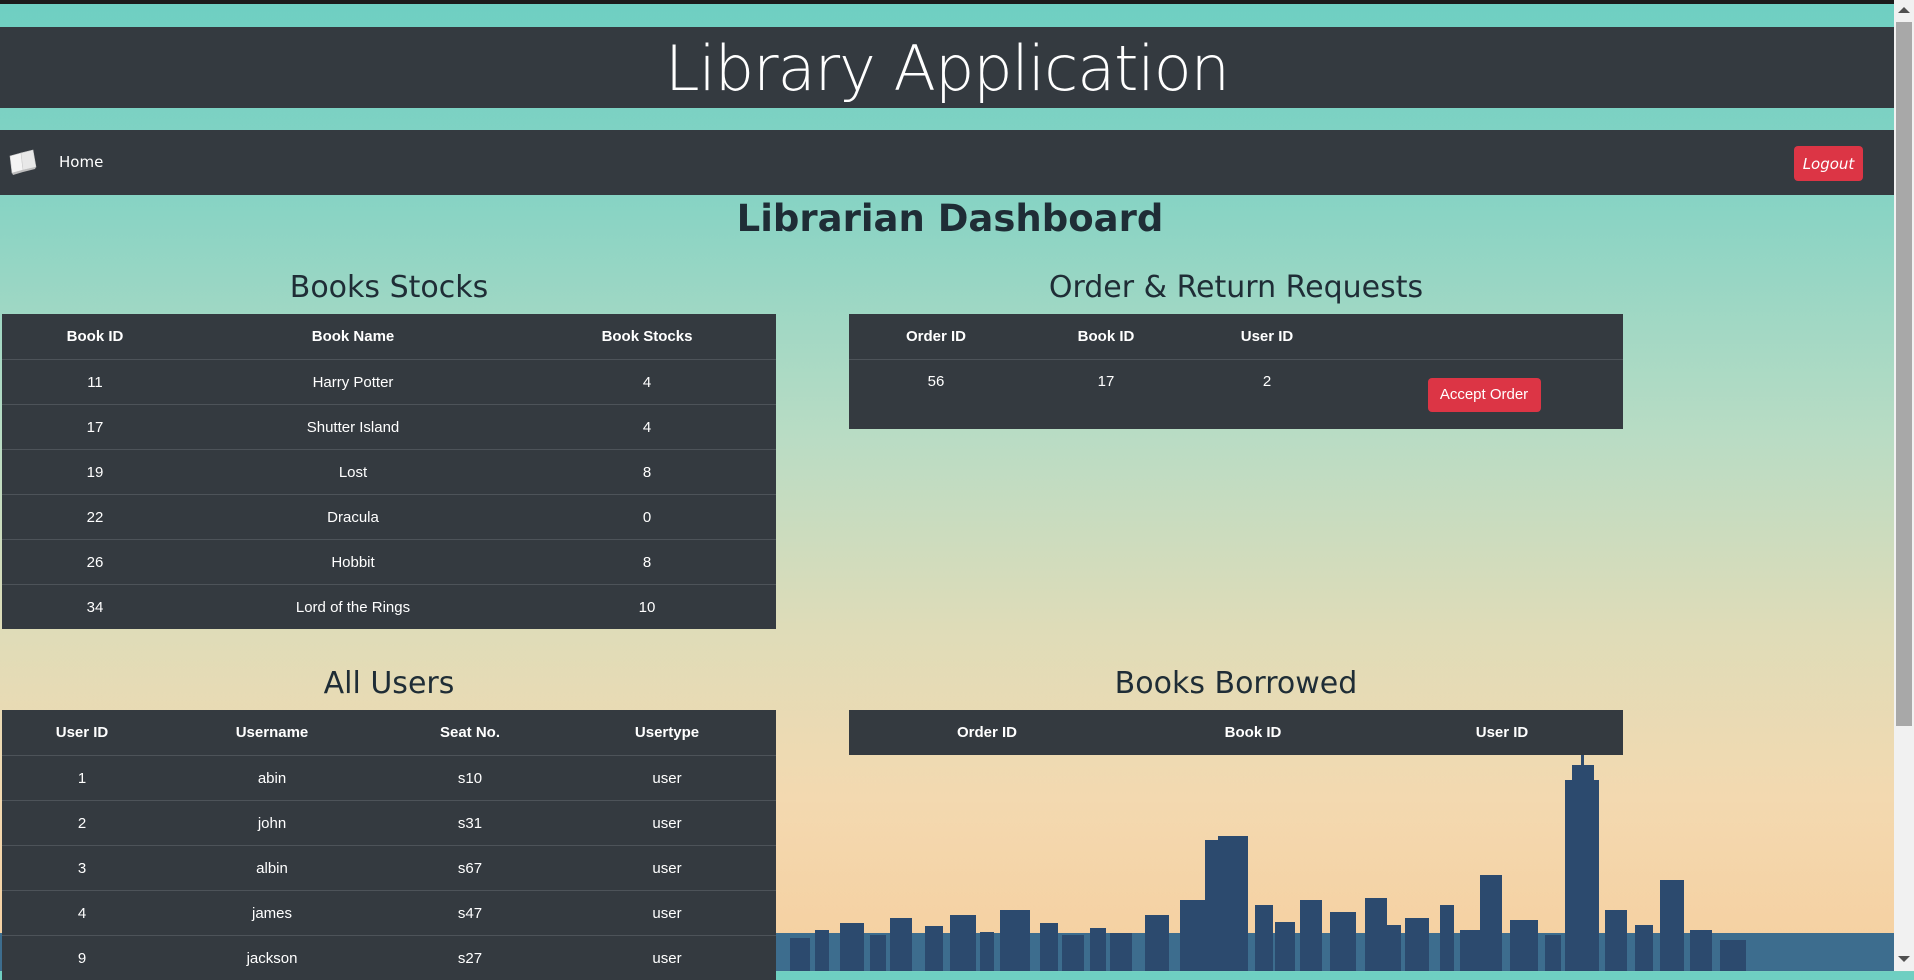 This screenshot has height=980, width=1914. Describe the element at coordinates (23, 162) in the screenshot. I see `open-book-icon` at that location.